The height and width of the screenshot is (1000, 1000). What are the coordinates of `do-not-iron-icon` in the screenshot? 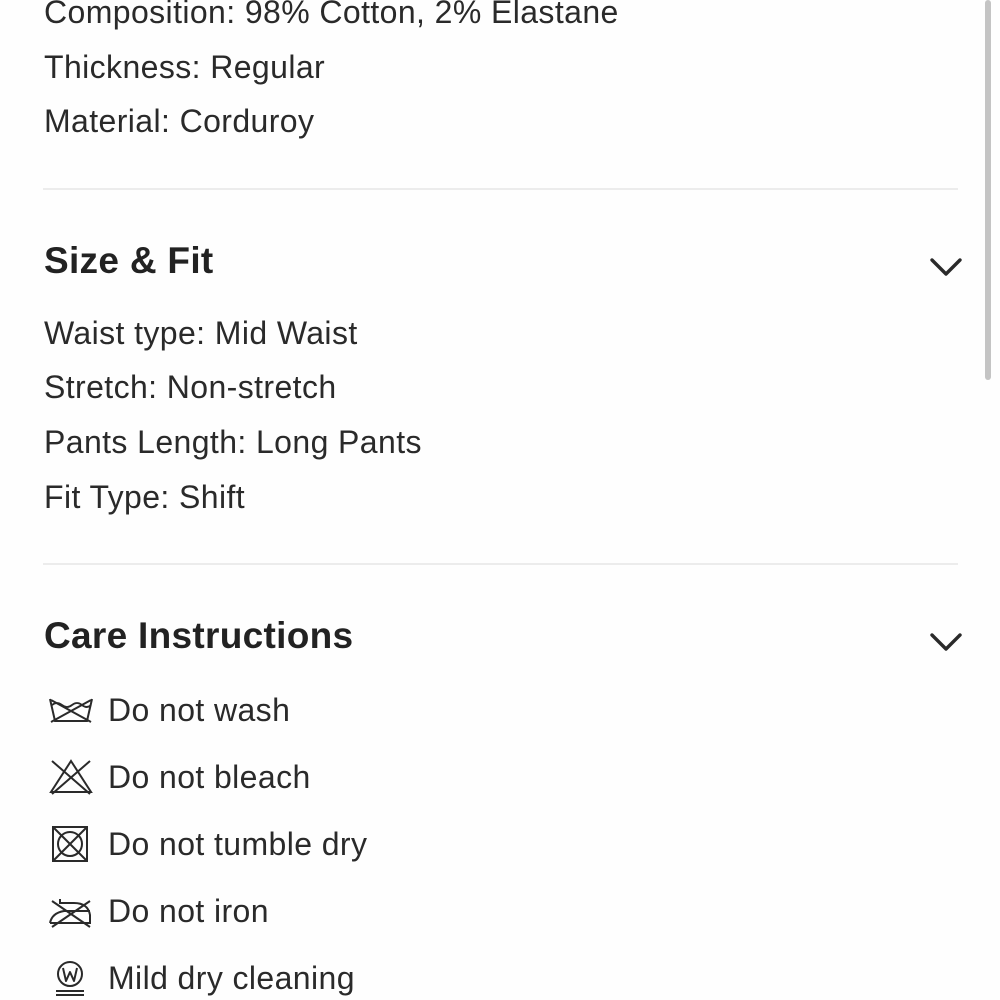 It's located at (70, 913).